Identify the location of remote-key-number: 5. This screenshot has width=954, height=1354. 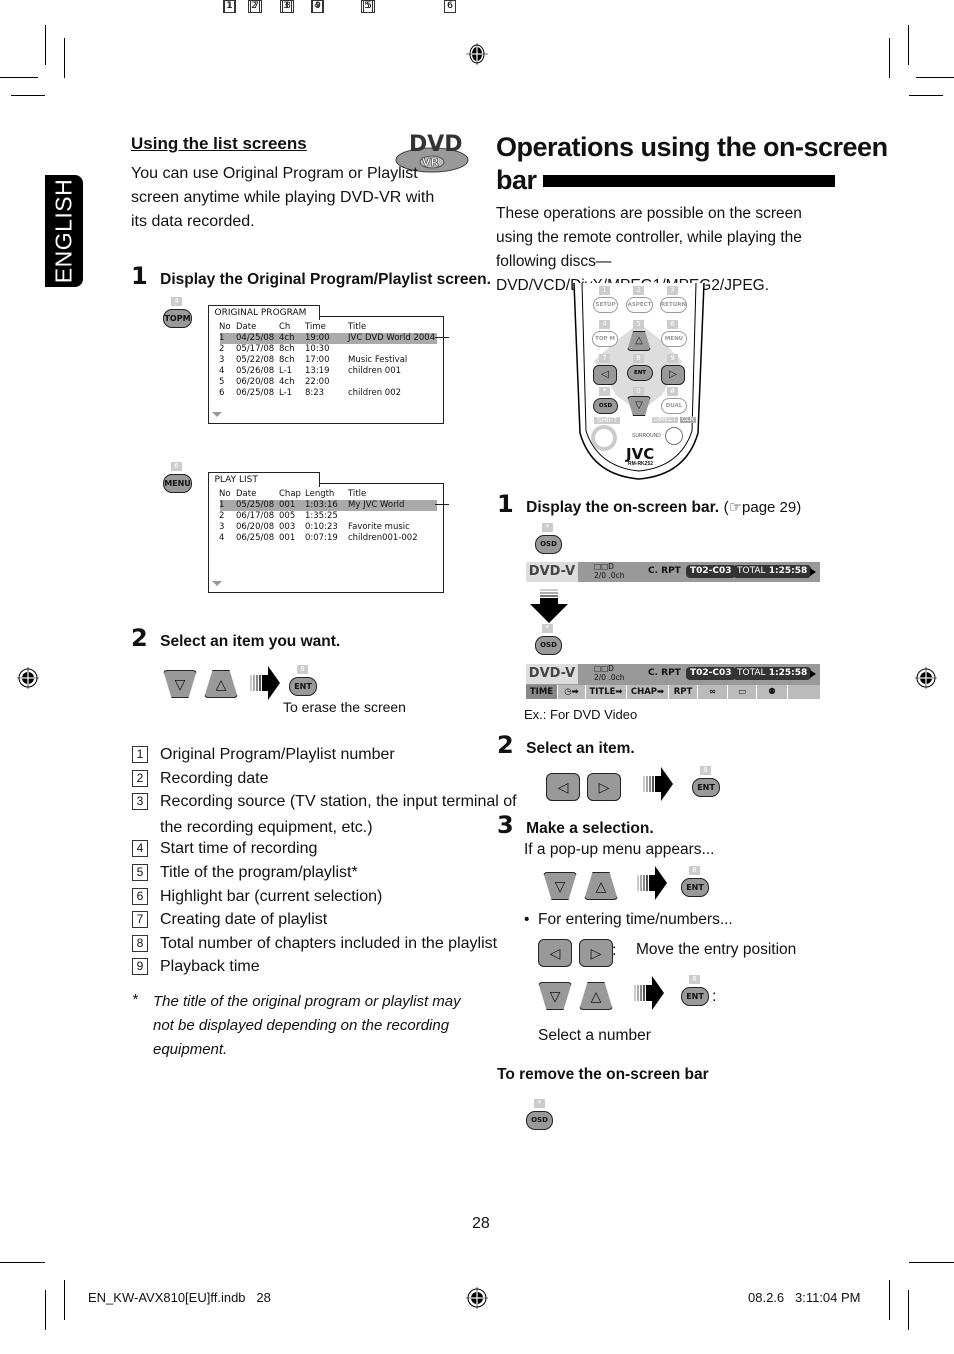
(638, 324).